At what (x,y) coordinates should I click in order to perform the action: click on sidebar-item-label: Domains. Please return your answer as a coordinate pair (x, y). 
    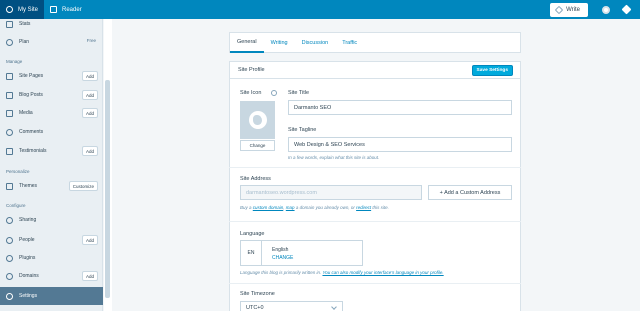
    Looking at the image, I should click on (29, 276).